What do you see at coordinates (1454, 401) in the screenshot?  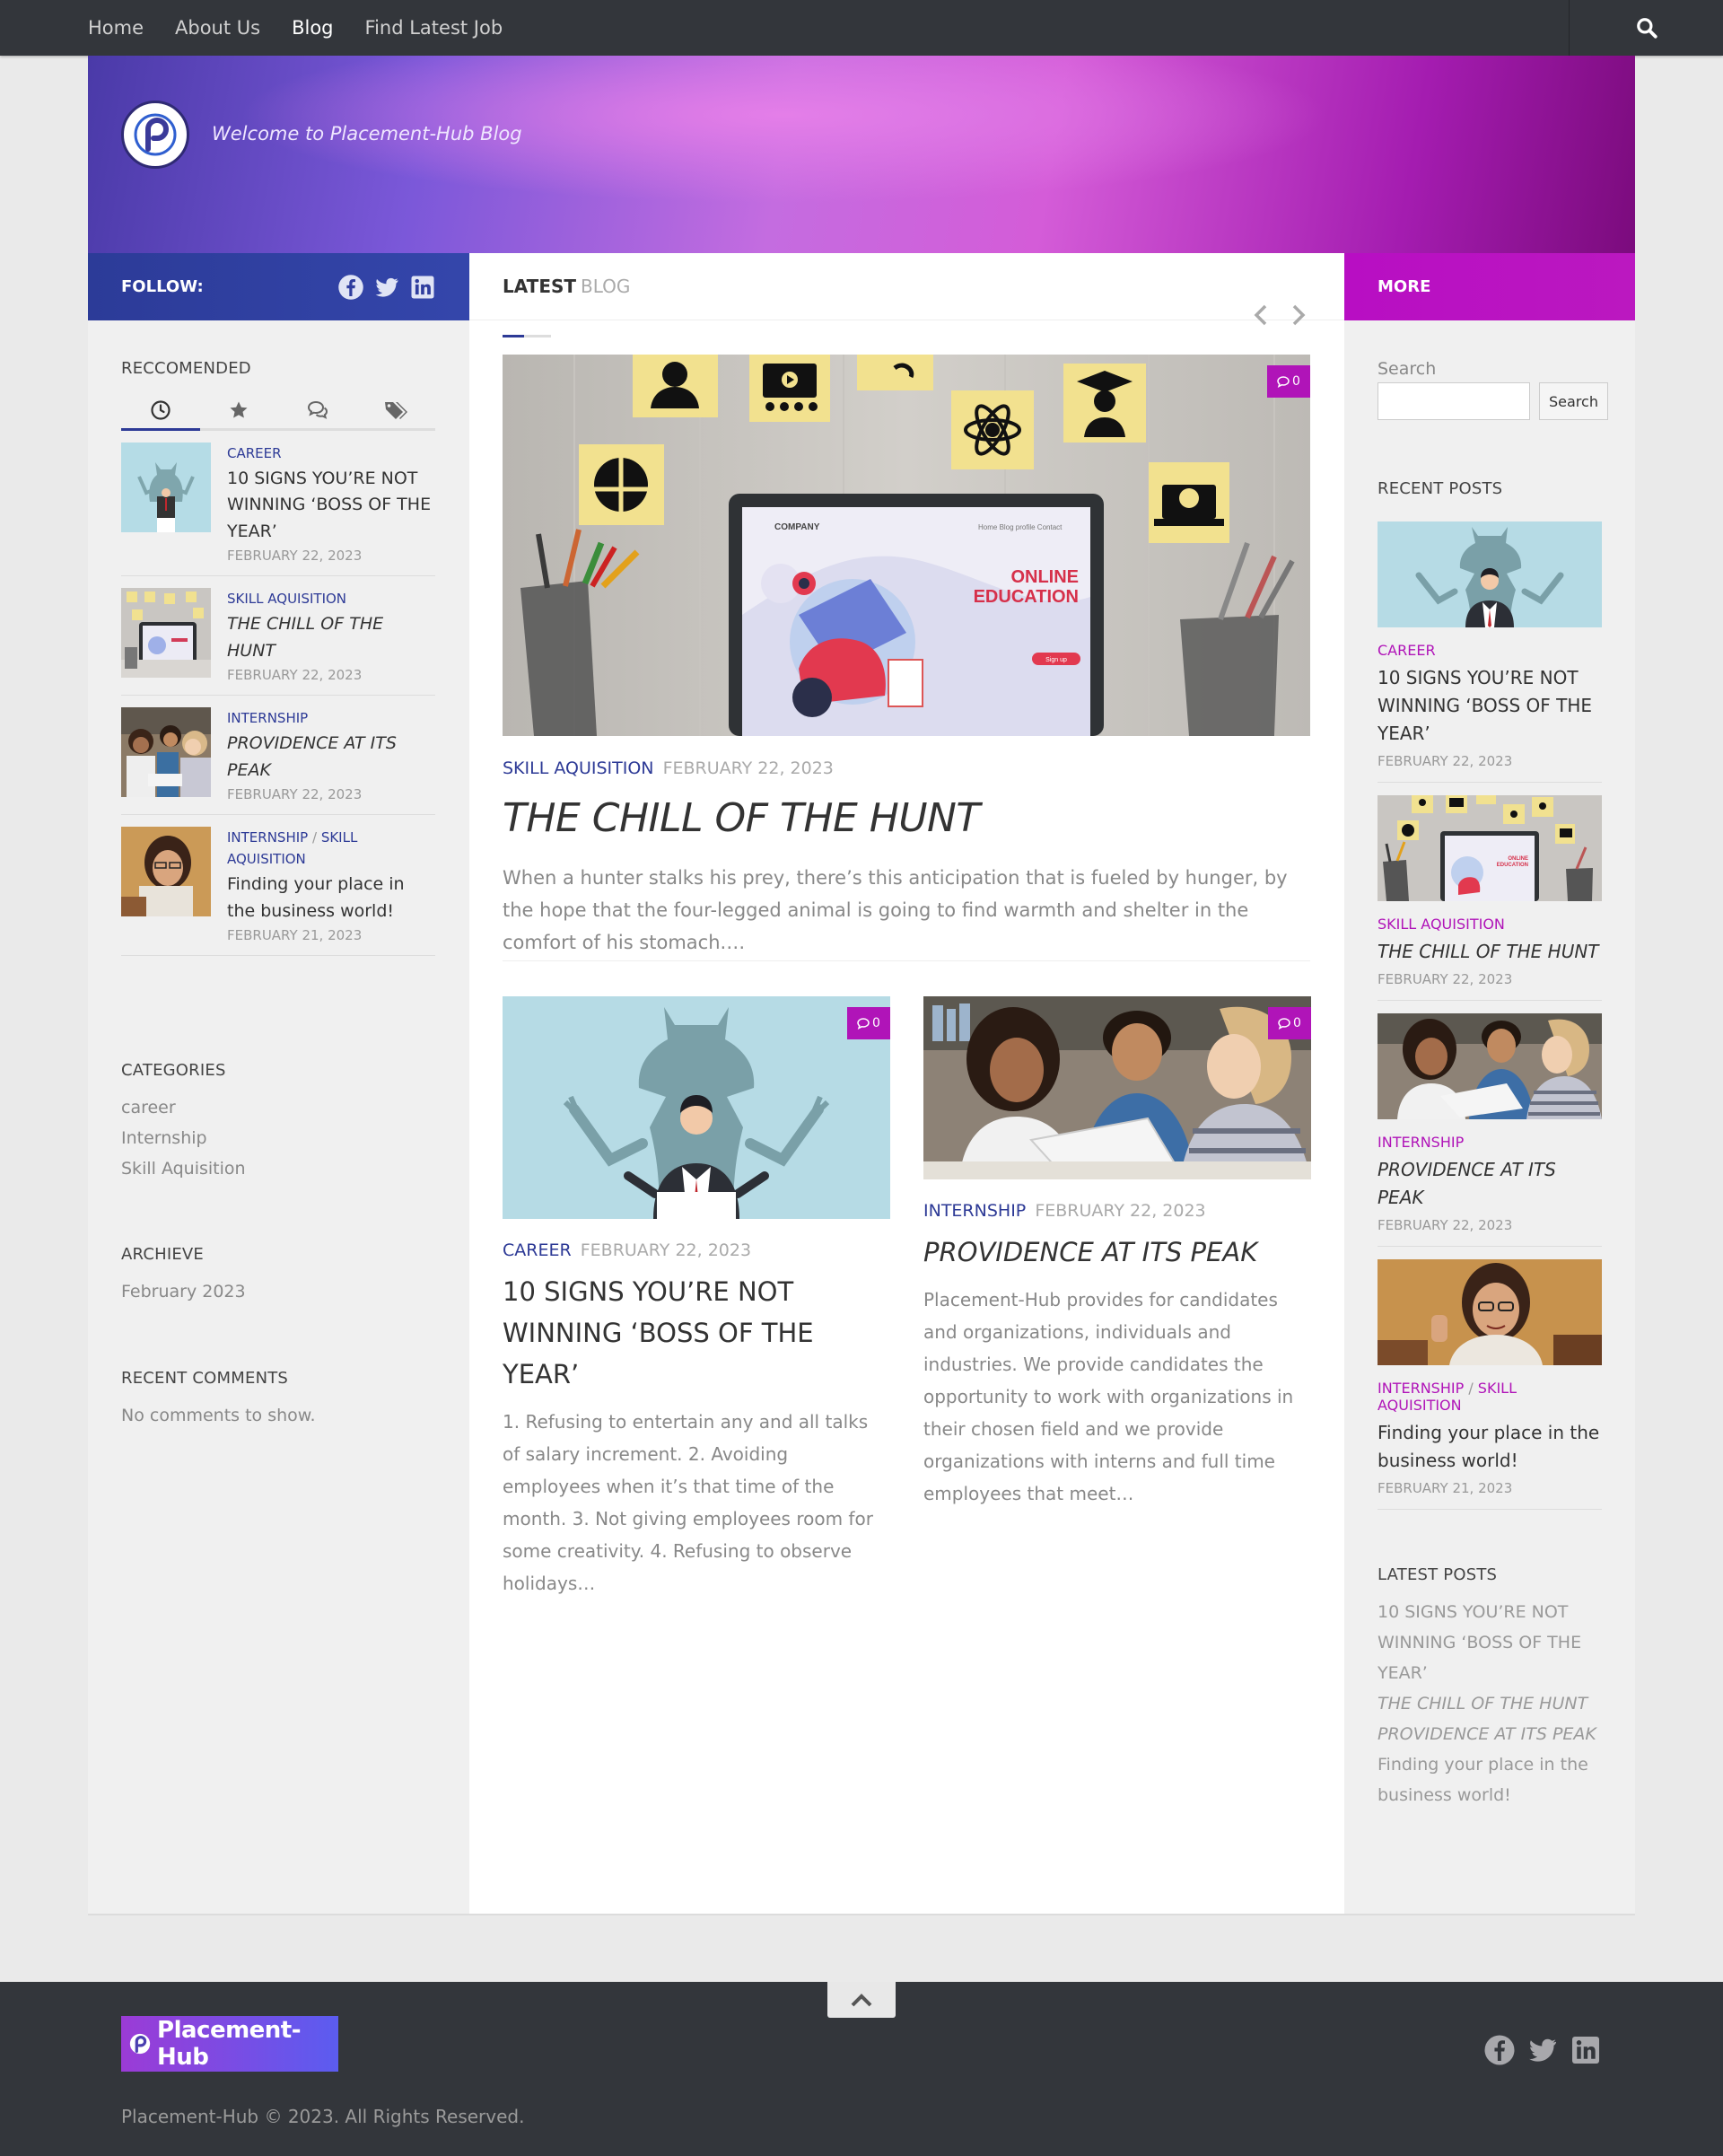 I see `search-input` at bounding box center [1454, 401].